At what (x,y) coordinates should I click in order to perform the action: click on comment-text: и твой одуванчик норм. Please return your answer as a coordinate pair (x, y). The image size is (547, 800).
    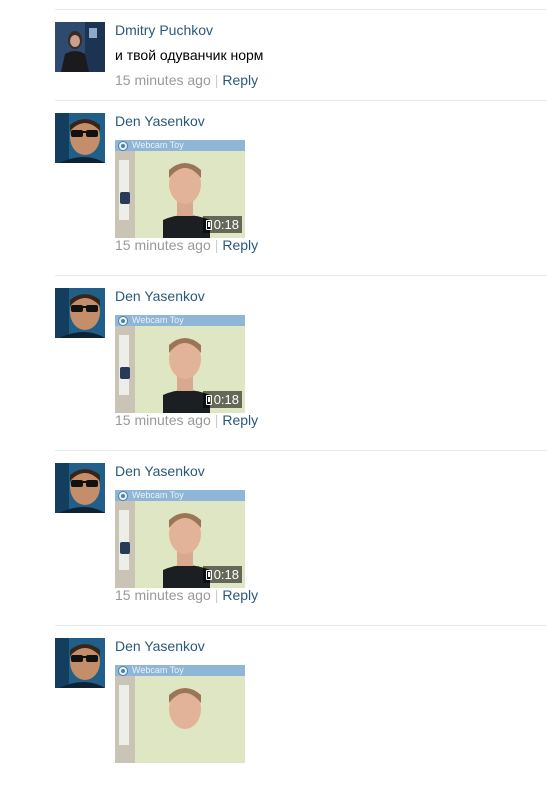
    Looking at the image, I should click on (189, 55).